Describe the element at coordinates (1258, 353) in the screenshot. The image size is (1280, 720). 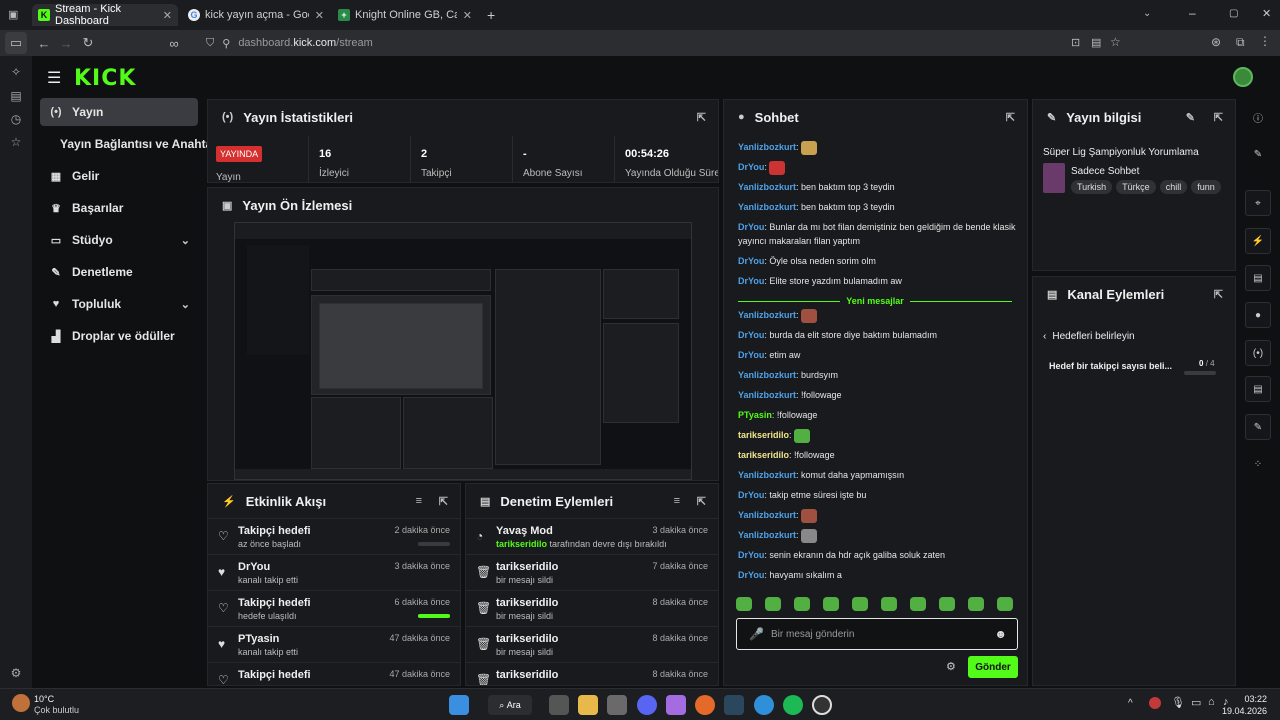
I see `broadcast-icon: (•)` at that location.